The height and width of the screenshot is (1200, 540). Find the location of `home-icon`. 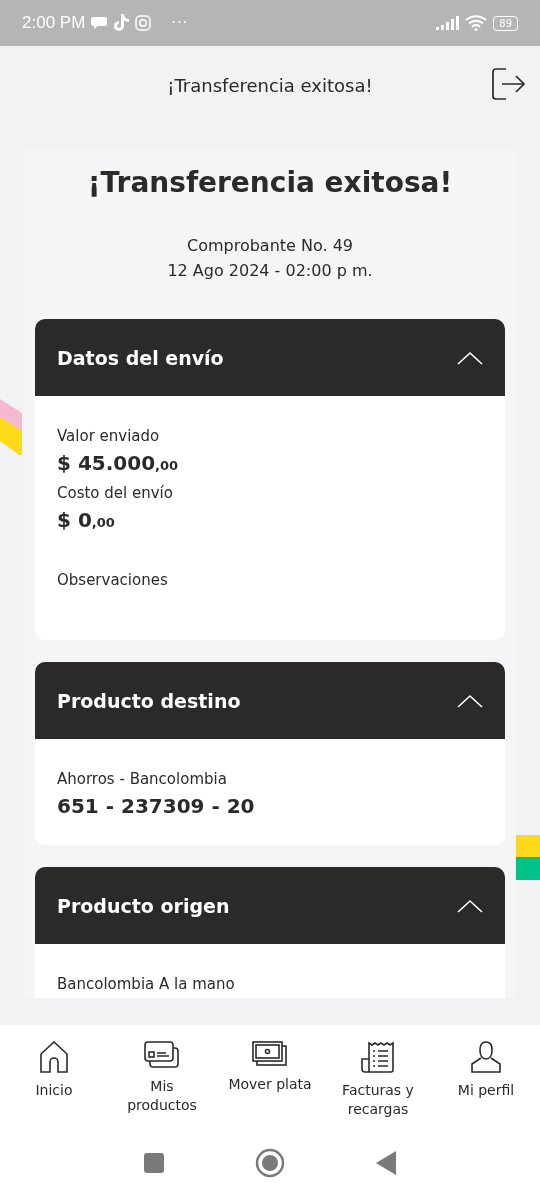

home-icon is located at coordinates (54, 1057).